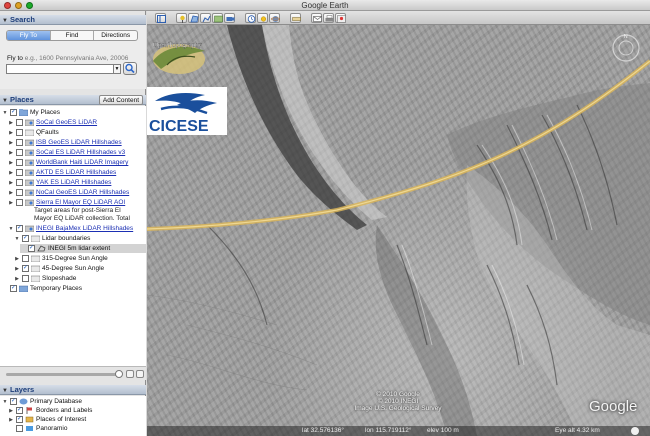 The image size is (650, 436). I want to click on layers-header: ▼ Layers, so click(73, 390).